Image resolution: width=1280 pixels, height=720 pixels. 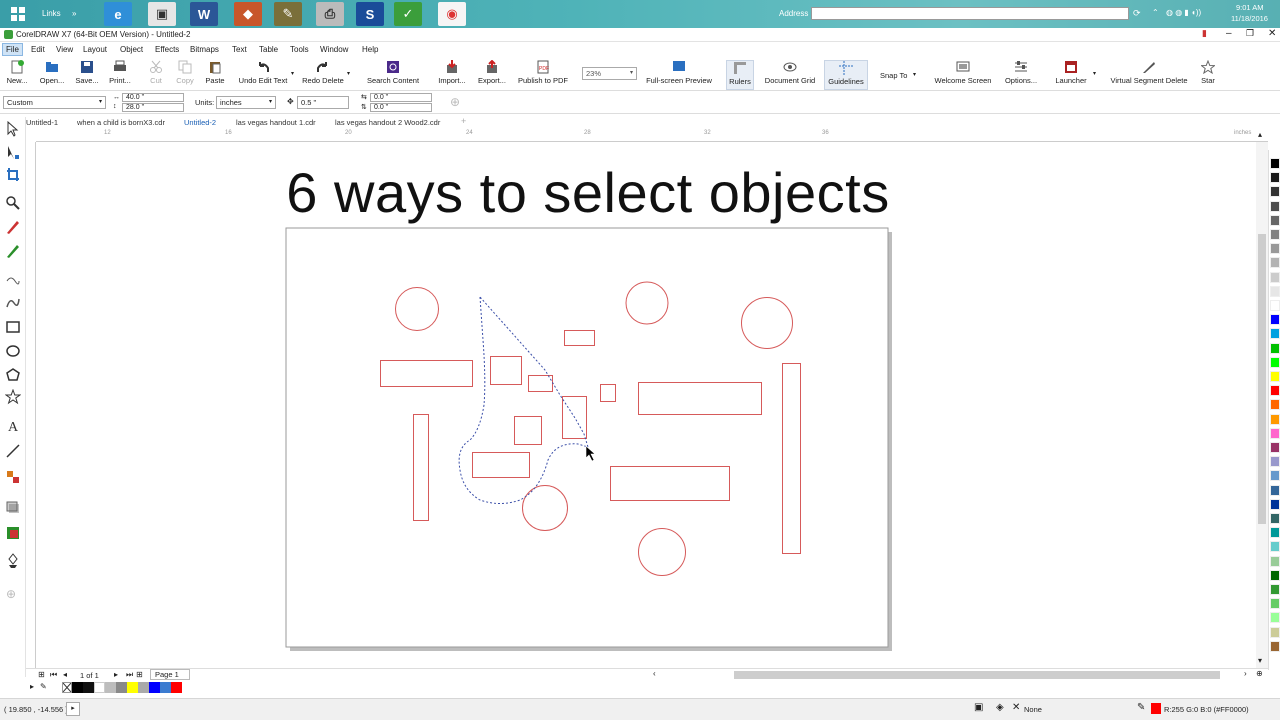 What do you see at coordinates (1259, 673) in the screenshot?
I see `navigator-zoom-icon: ⊕` at bounding box center [1259, 673].